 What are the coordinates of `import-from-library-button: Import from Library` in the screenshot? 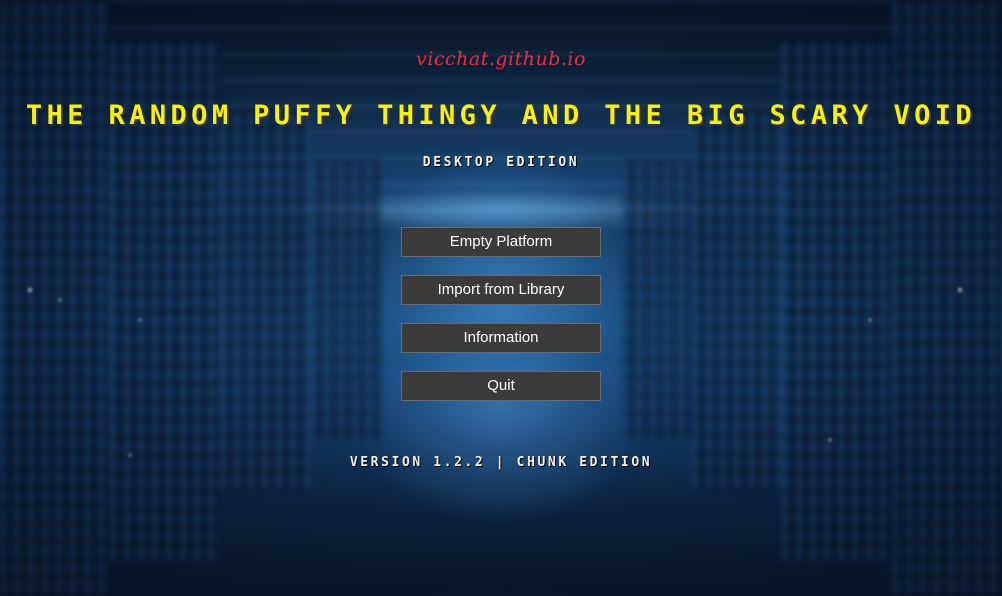 It's located at (501, 290).